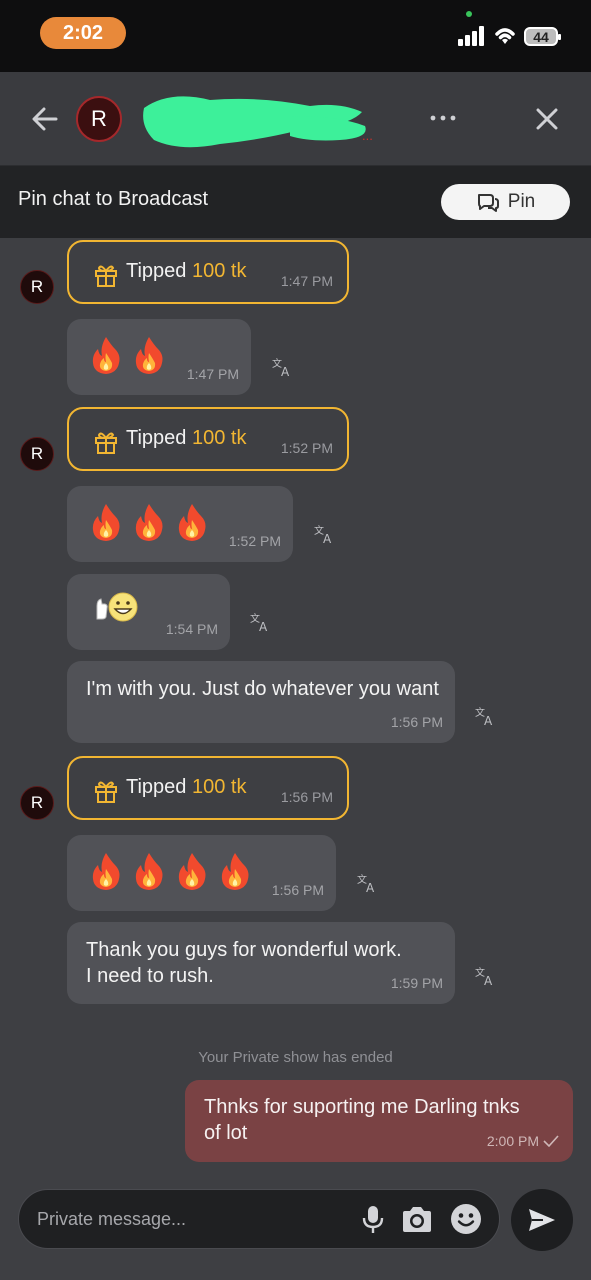 The width and height of the screenshot is (591, 1280). What do you see at coordinates (471, 36) in the screenshot?
I see `signal-icon` at bounding box center [471, 36].